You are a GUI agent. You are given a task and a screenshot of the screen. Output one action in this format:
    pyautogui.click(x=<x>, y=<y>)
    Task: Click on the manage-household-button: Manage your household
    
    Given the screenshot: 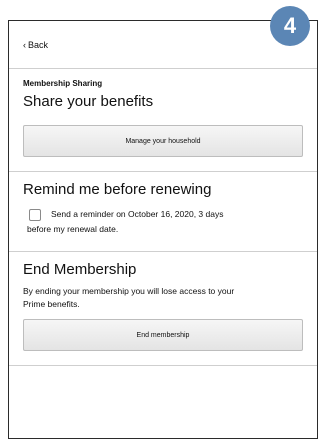 What is the action you would take?
    pyautogui.click(x=163, y=141)
    